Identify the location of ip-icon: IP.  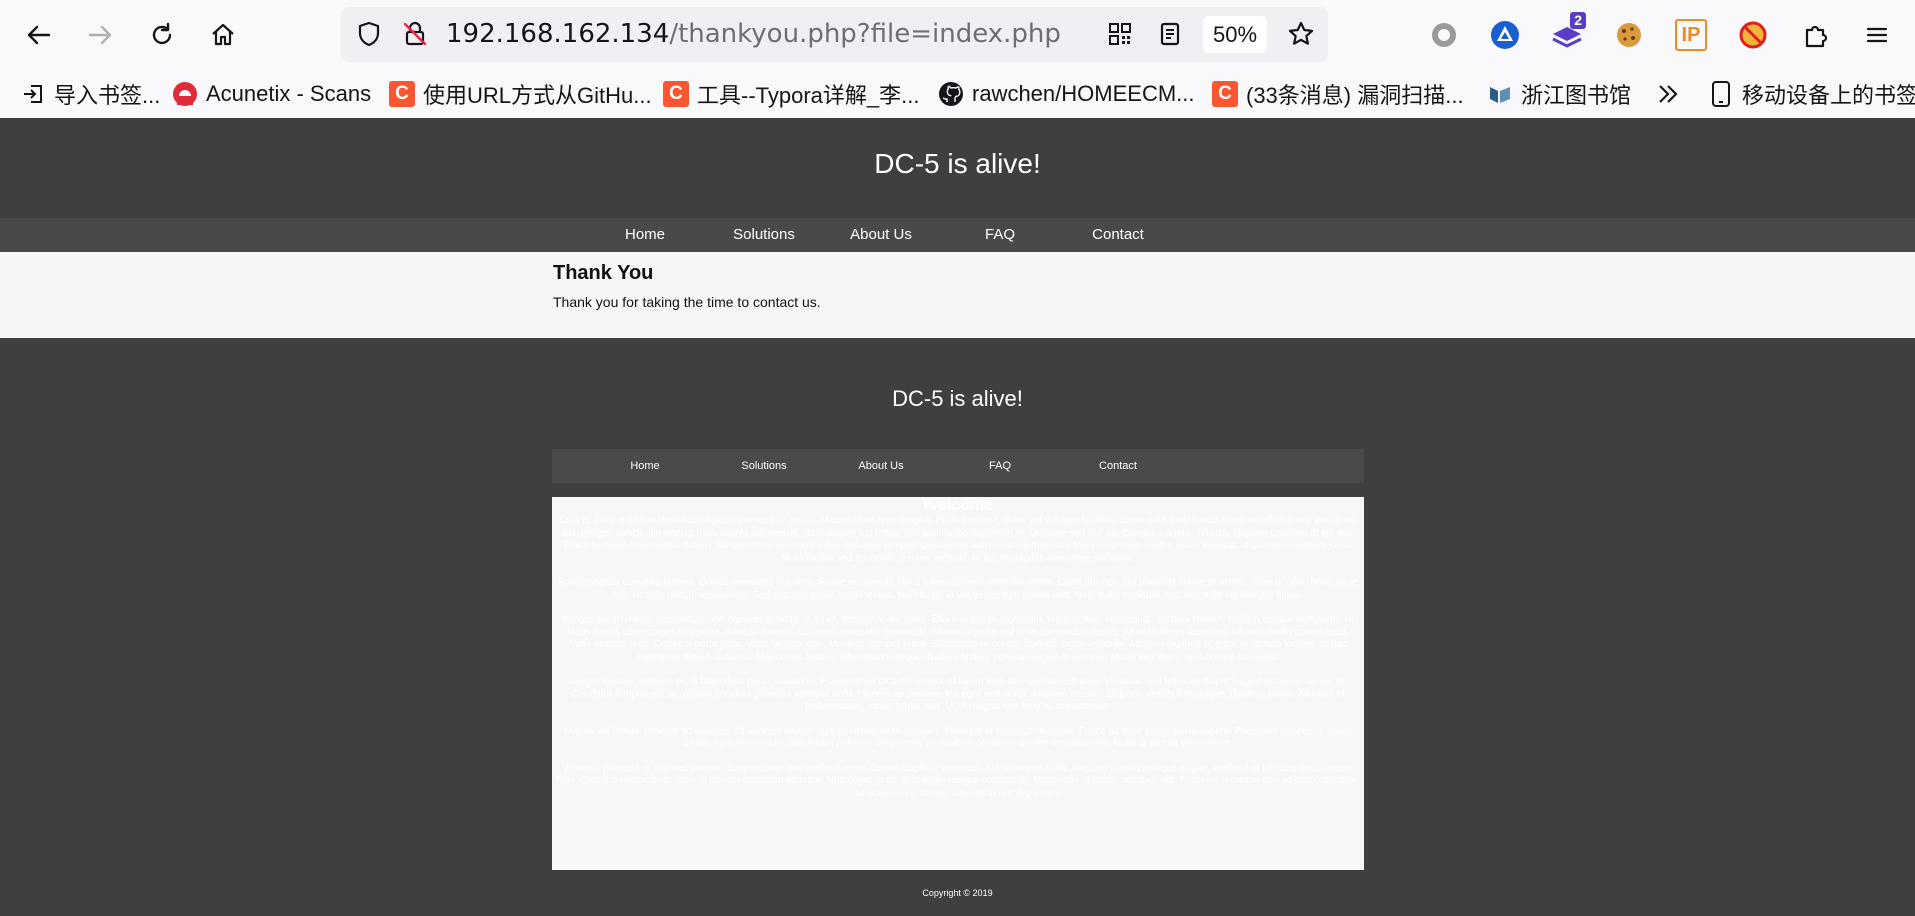
(1691, 35).